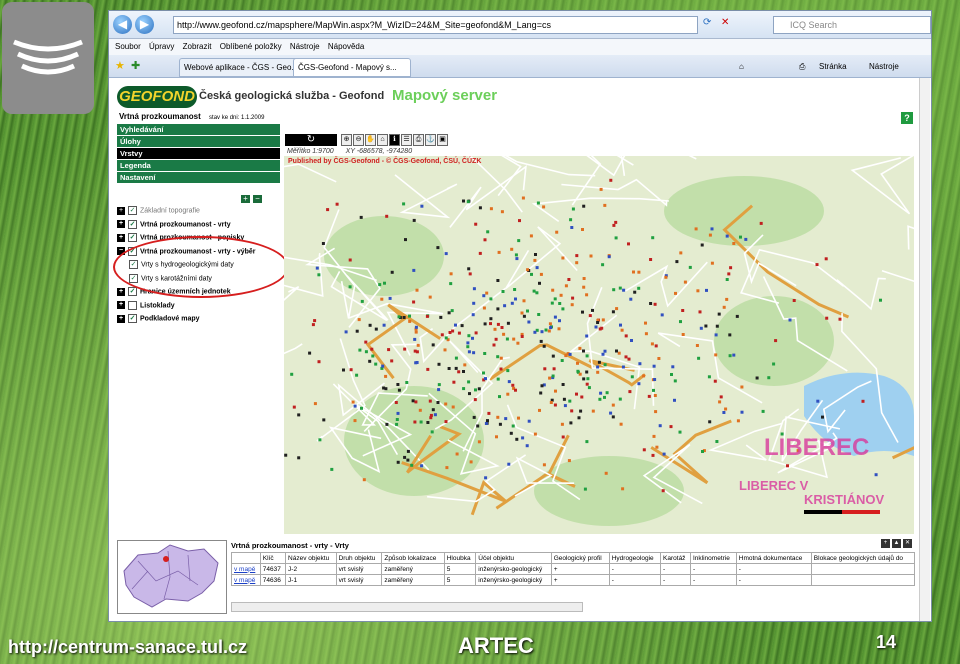 The height and width of the screenshot is (664, 960). What do you see at coordinates (198, 178) in the screenshot?
I see `menu-item-4: Nastavení` at bounding box center [198, 178].